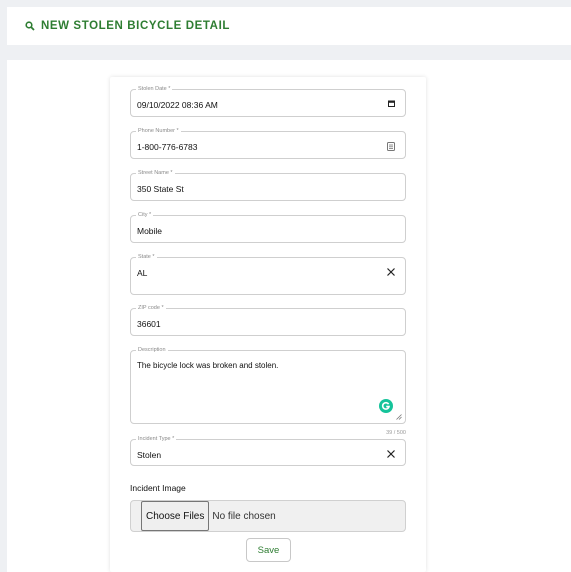 Image resolution: width=571 pixels, height=572 pixels. What do you see at coordinates (289, 26) in the screenshot?
I see `page-header: NEW STOLEN BICYCLE DETAIL` at bounding box center [289, 26].